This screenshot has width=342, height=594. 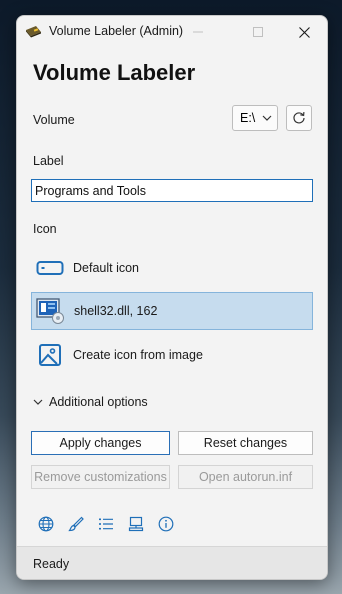 I want to click on apply-changes-button: Apply changes, so click(x=100, y=443).